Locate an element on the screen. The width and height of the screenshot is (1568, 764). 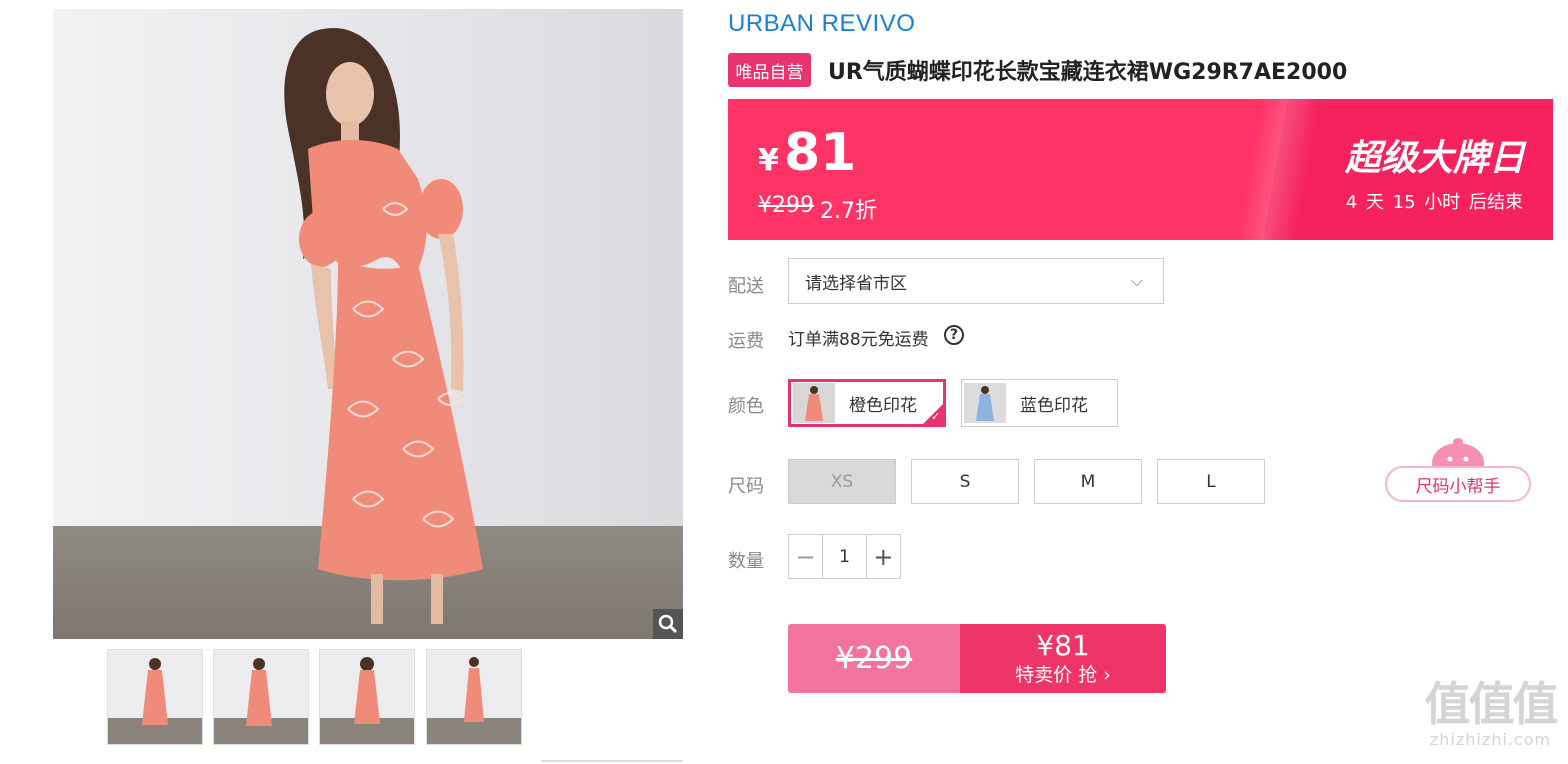
help-icon: ? is located at coordinates (954, 335).